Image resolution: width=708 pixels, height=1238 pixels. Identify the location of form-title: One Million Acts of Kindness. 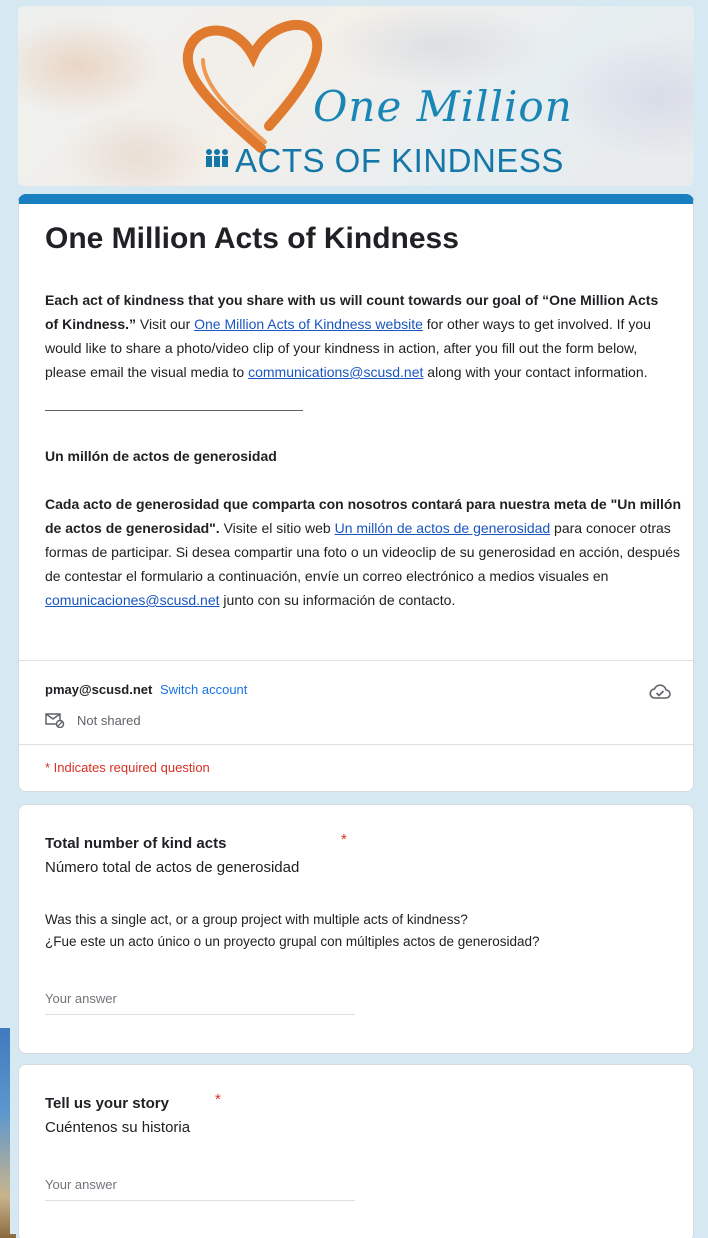
(252, 238).